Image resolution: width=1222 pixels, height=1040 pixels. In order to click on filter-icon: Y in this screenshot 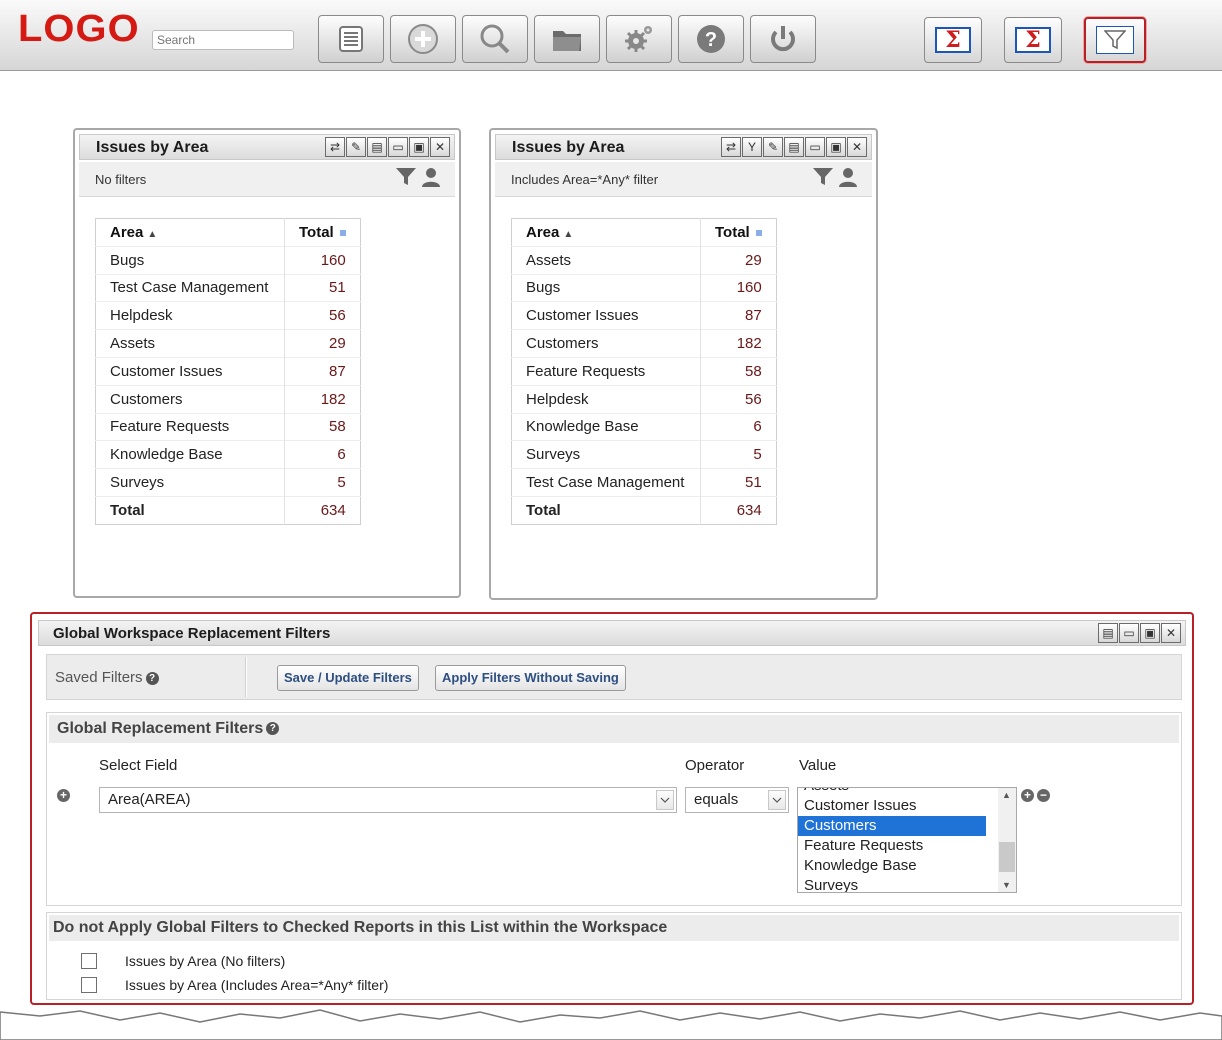, I will do `click(752, 147)`.